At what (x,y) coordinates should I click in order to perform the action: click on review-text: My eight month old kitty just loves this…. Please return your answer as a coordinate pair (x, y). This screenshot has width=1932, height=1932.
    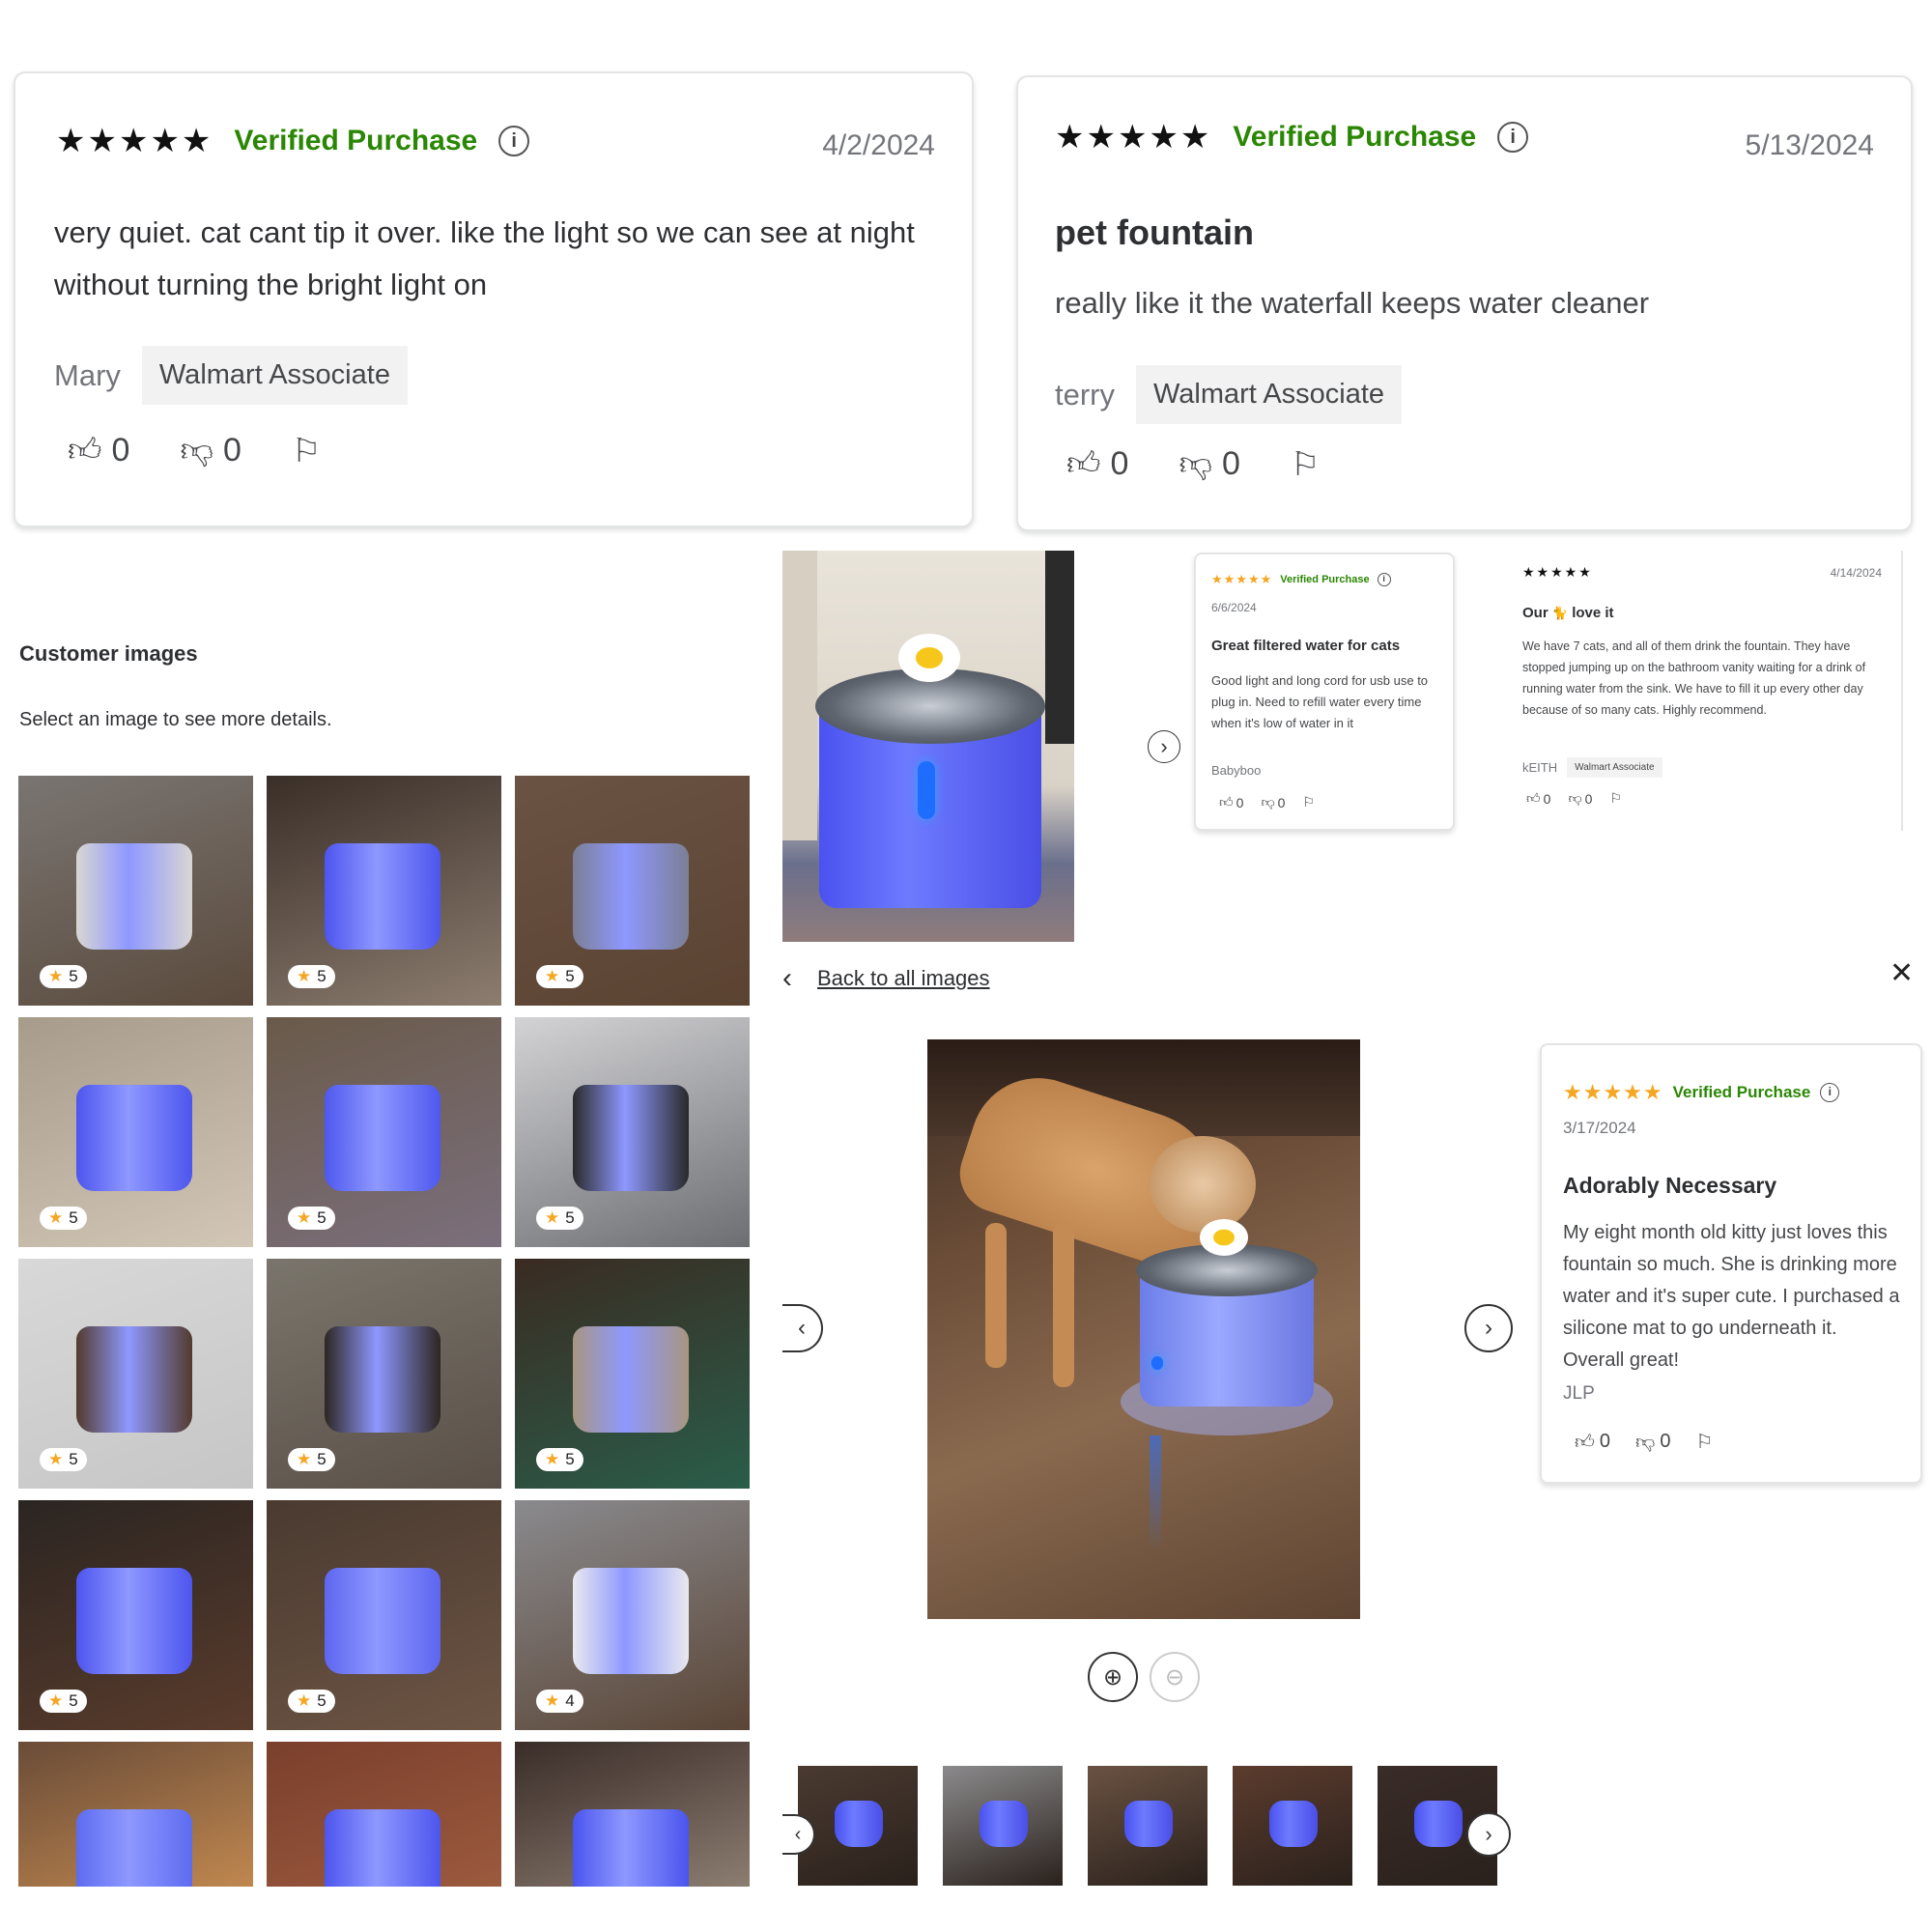
    Looking at the image, I should click on (1731, 1296).